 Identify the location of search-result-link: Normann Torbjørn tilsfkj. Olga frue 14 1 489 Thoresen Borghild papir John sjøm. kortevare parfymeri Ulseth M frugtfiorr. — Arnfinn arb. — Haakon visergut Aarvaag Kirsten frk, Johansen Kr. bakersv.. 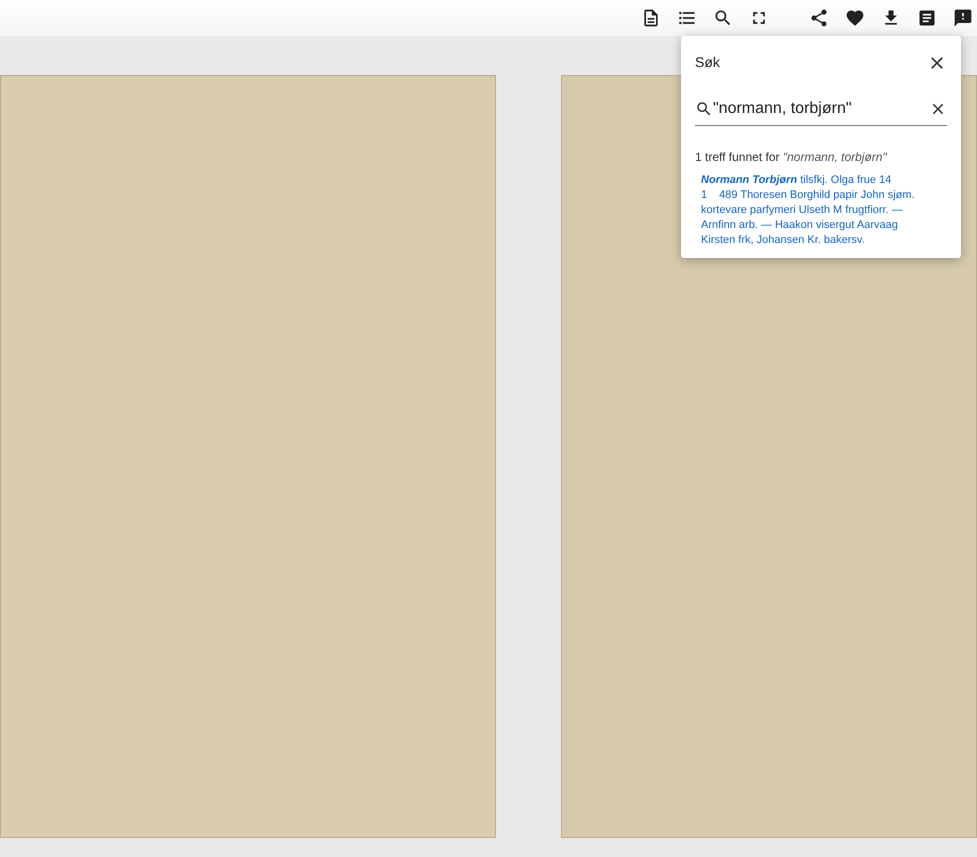
(815, 210).